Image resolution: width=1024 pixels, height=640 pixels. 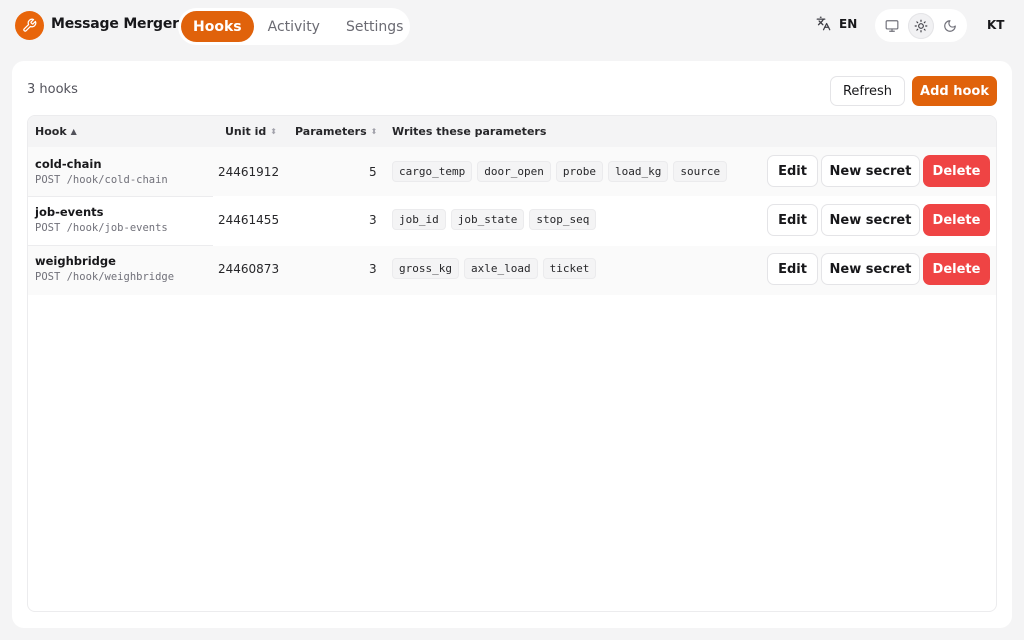 I want to click on theme-switcher, so click(x=921, y=25).